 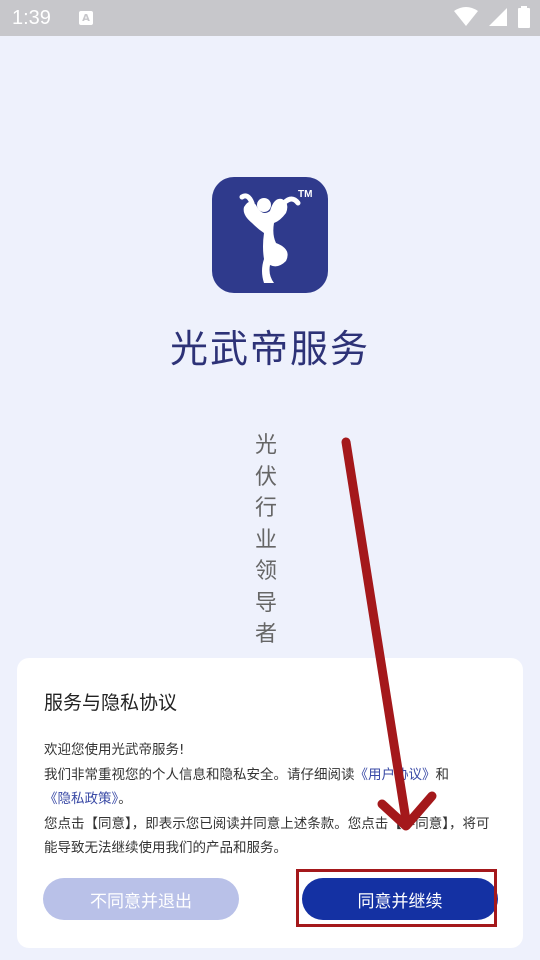 What do you see at coordinates (267, 787) in the screenshot?
I see `notice-text: 我们非常重视您的个人信息和隐私安全。请仔细阅读《用户协议》和《隐私政策》。` at bounding box center [267, 787].